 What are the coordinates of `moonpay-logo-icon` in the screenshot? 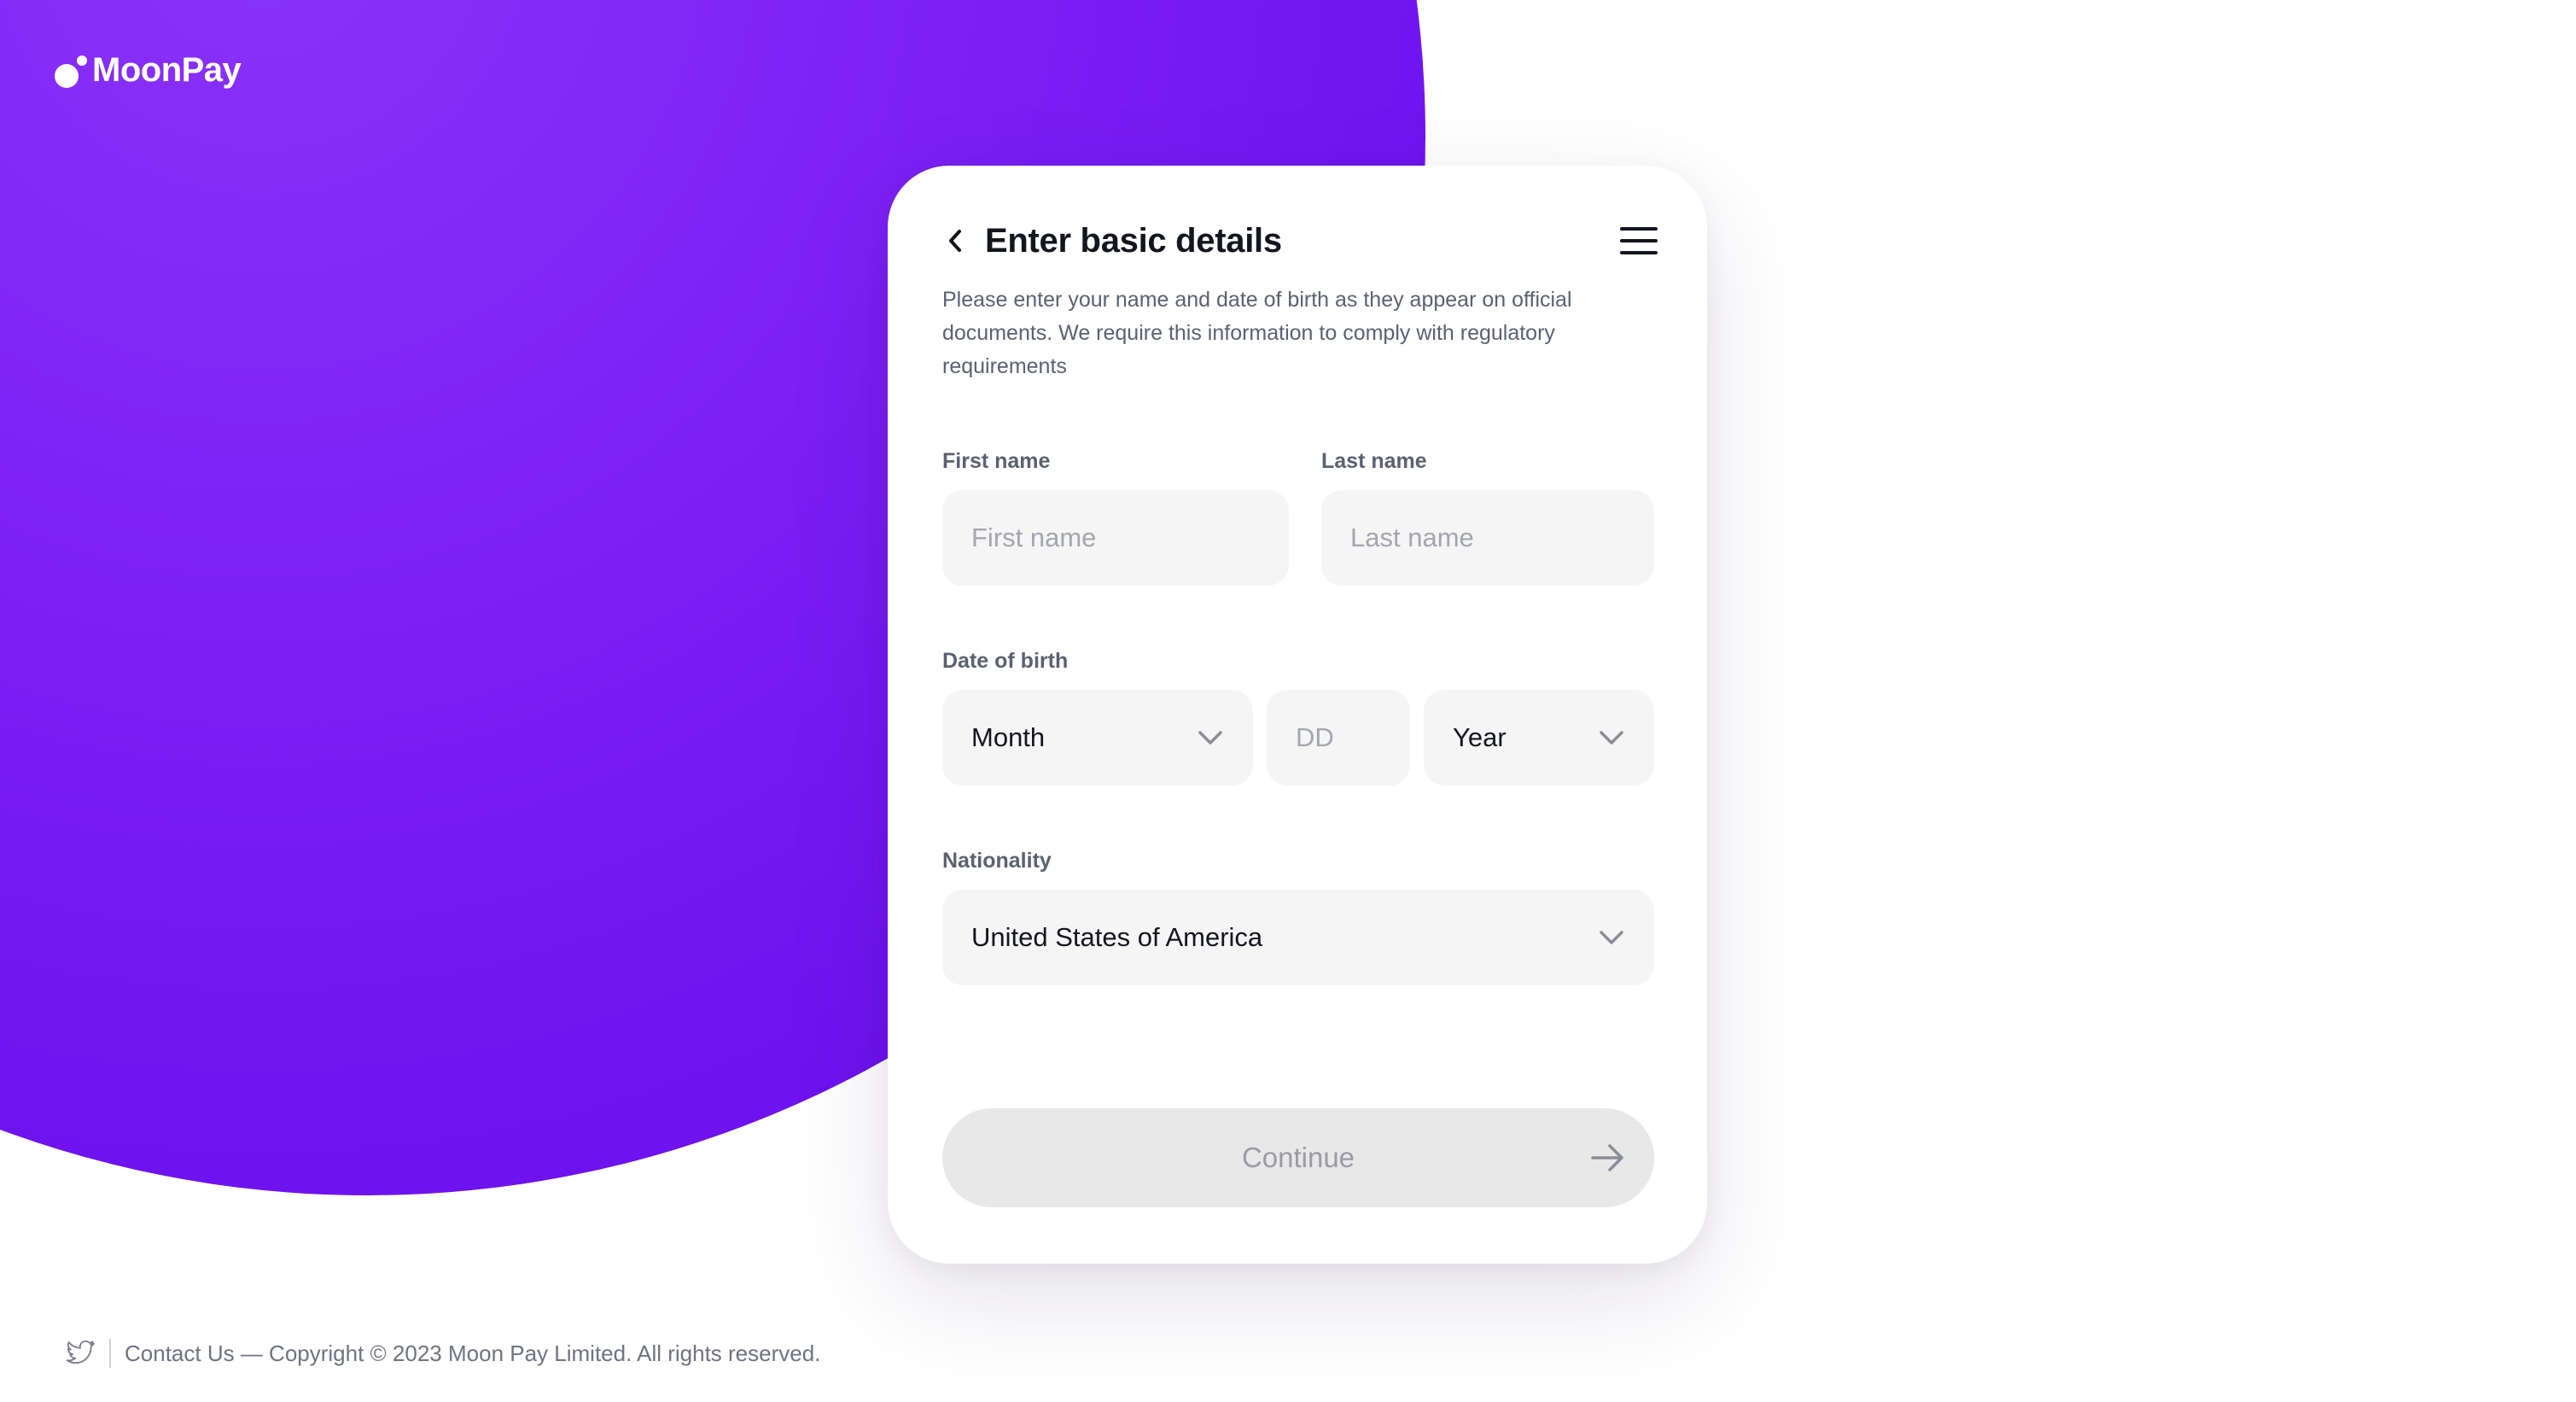 It's located at (71, 71).